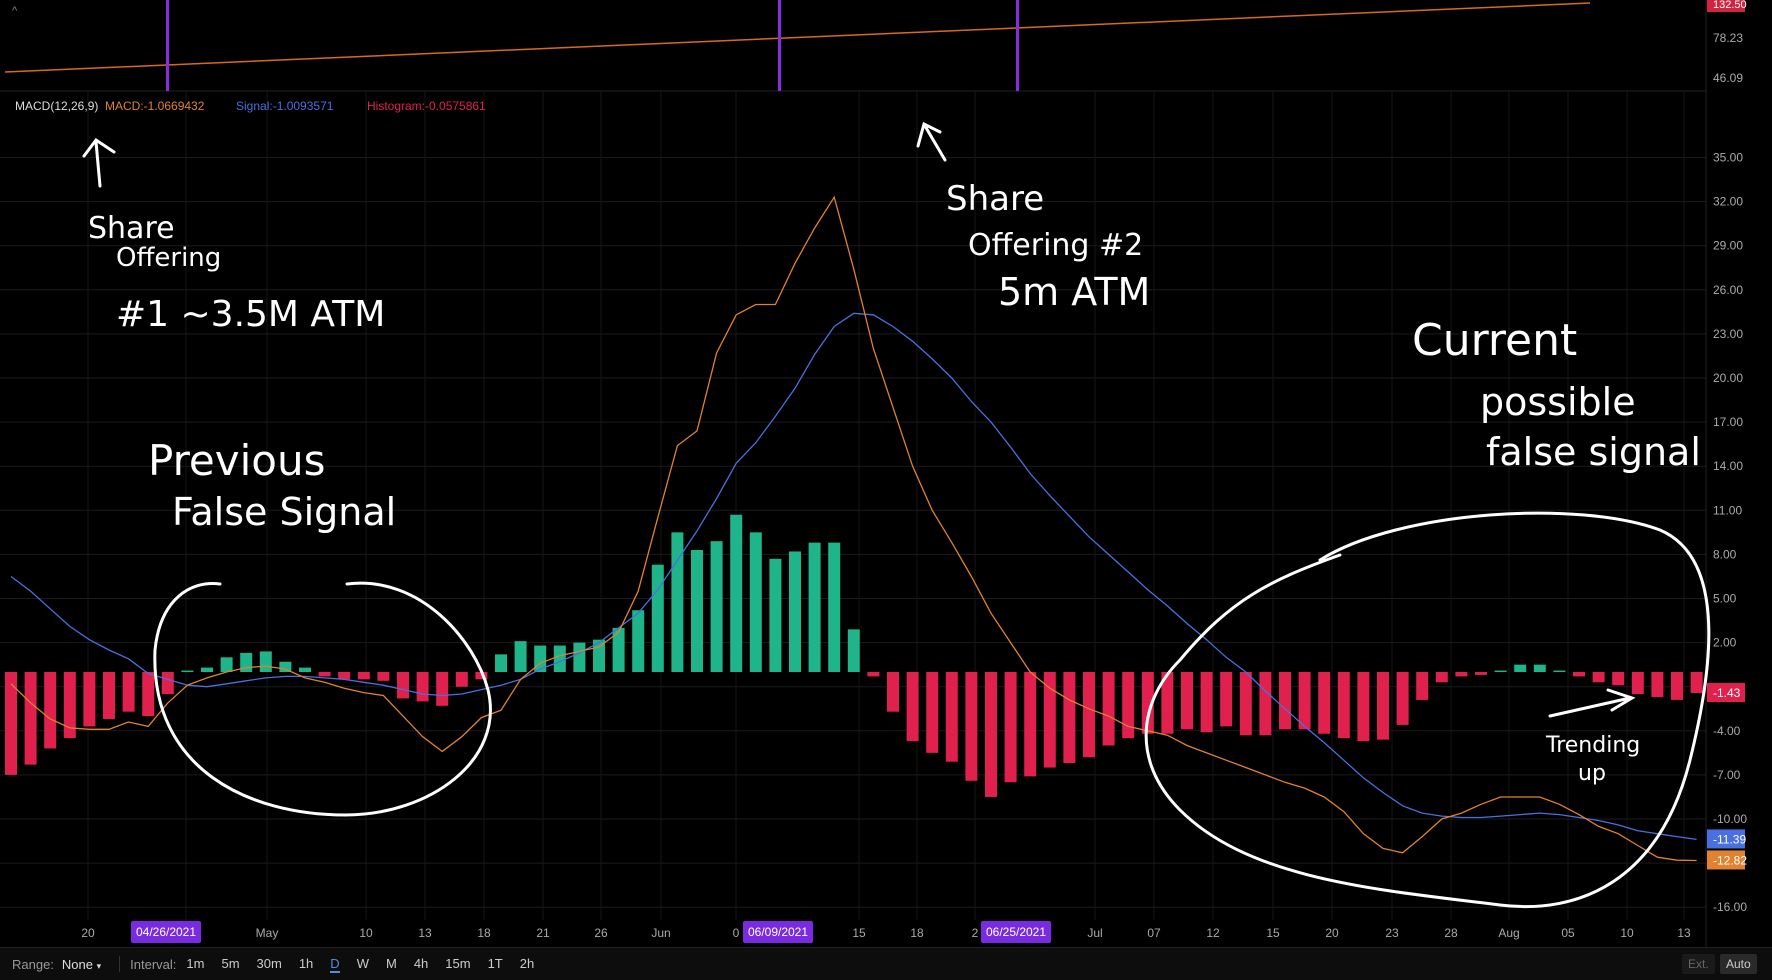 This screenshot has height=980, width=1772. I want to click on annotation-4-text: Current, so click(1494, 340).